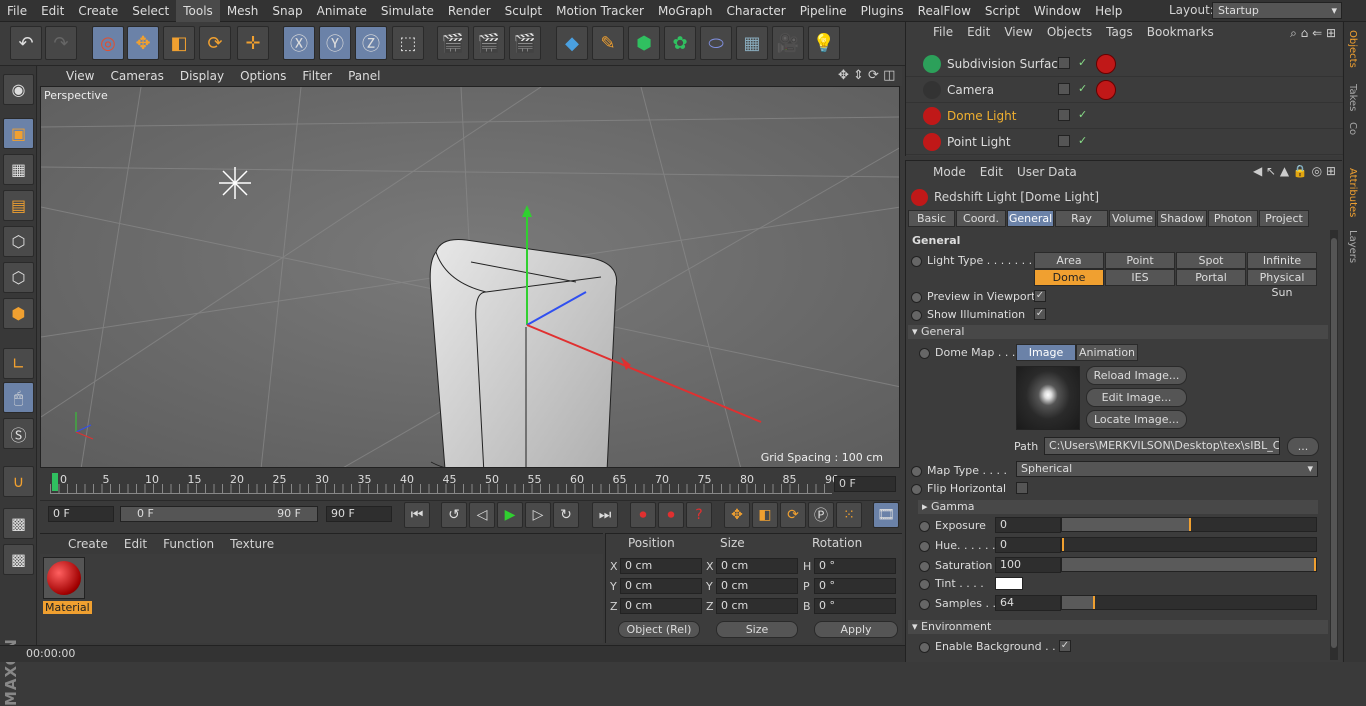  Describe the element at coordinates (108, 43) in the screenshot. I see `live-selection-icon: ◎` at that location.